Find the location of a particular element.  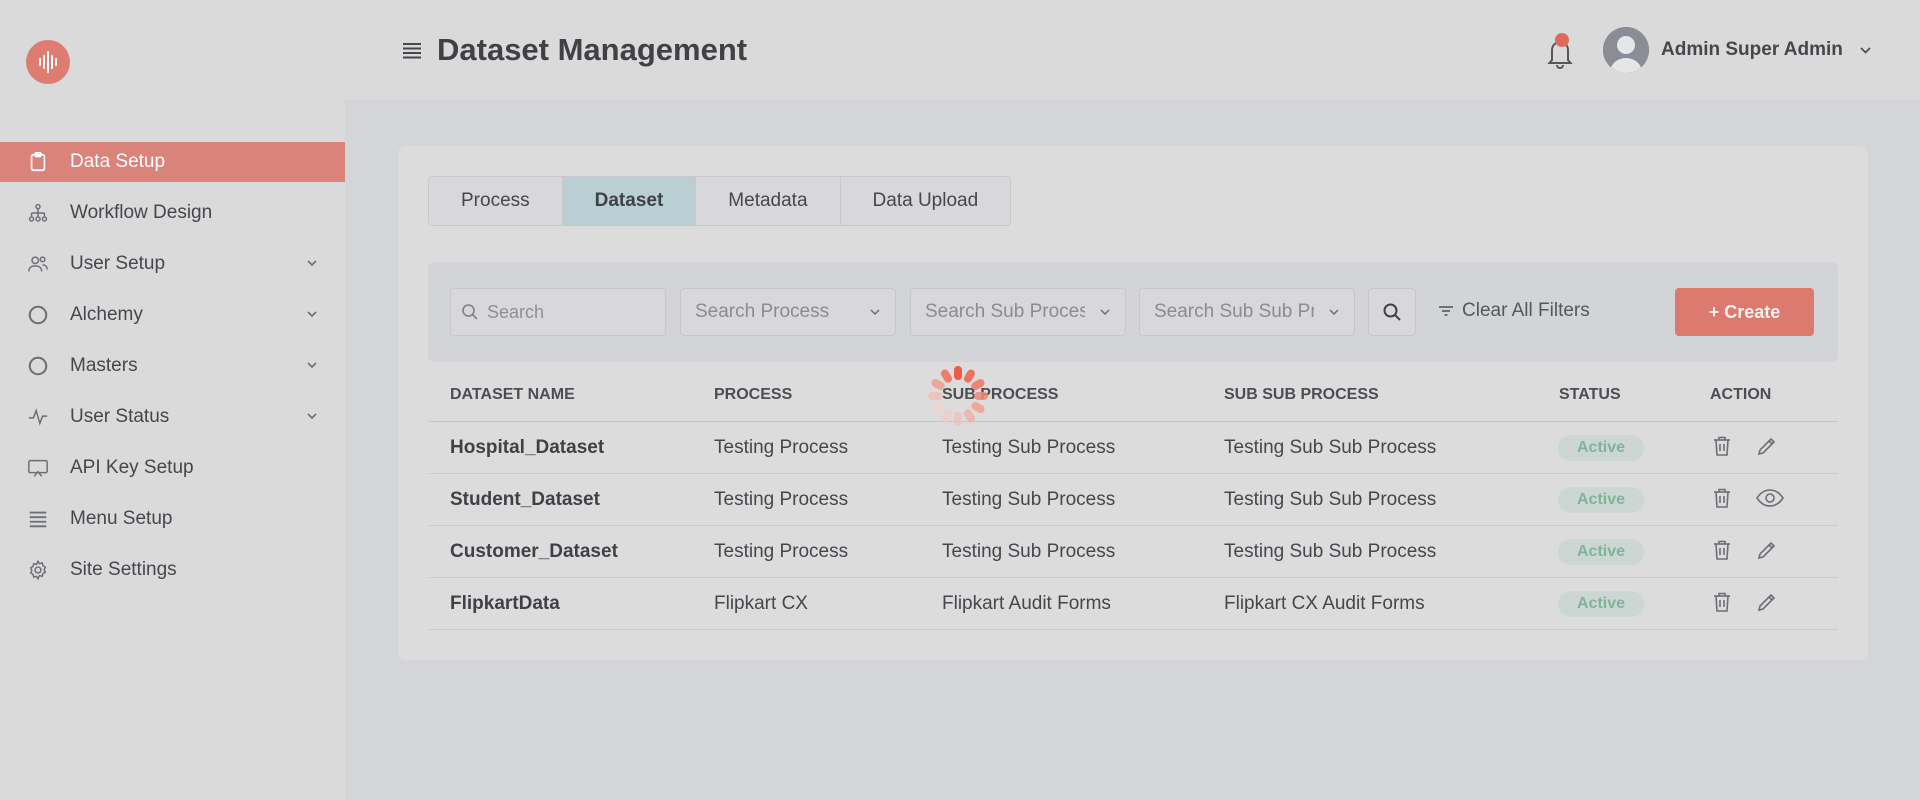

sidebar-item-label: Data Setup is located at coordinates (118, 161).